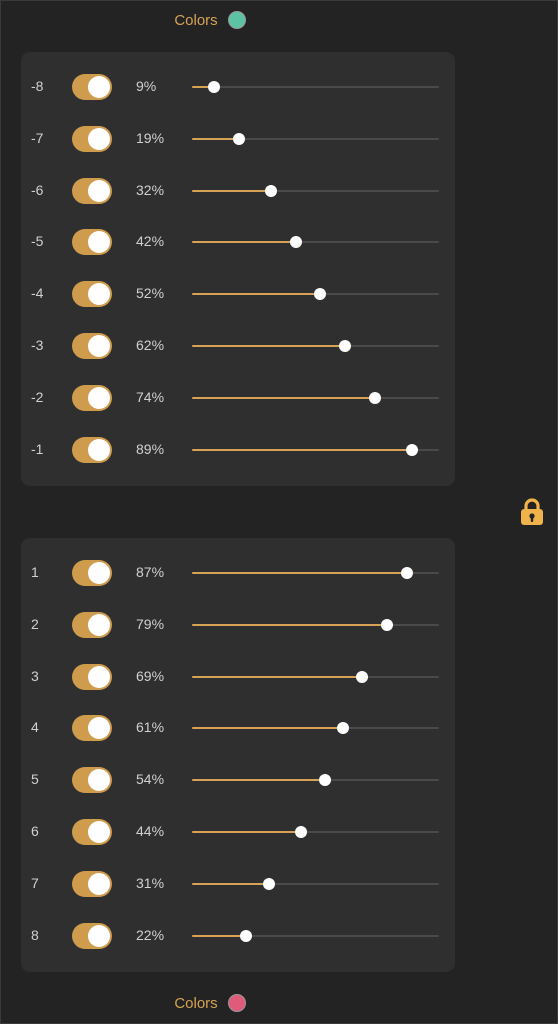 The width and height of the screenshot is (558, 1024). What do you see at coordinates (150, 345) in the screenshot?
I see `level-percent: 62%` at bounding box center [150, 345].